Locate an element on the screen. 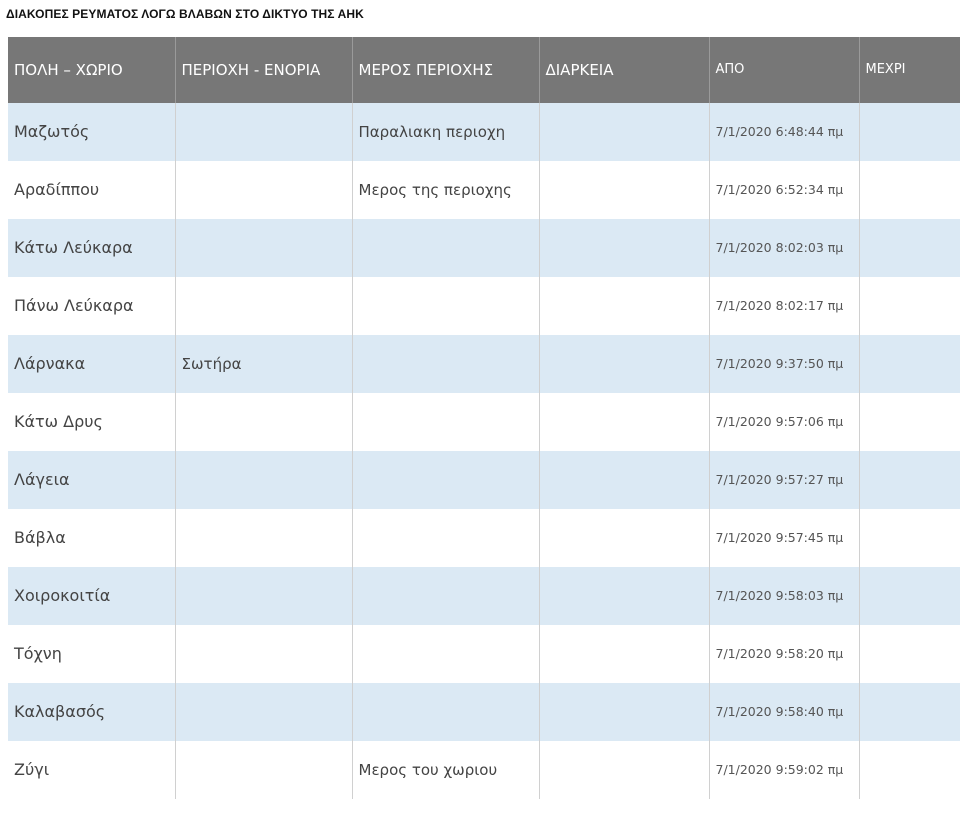 Image resolution: width=960 pixels, height=824 pixels. cell-from: 7/1/2020 9:57:27 πμ is located at coordinates (783, 480).